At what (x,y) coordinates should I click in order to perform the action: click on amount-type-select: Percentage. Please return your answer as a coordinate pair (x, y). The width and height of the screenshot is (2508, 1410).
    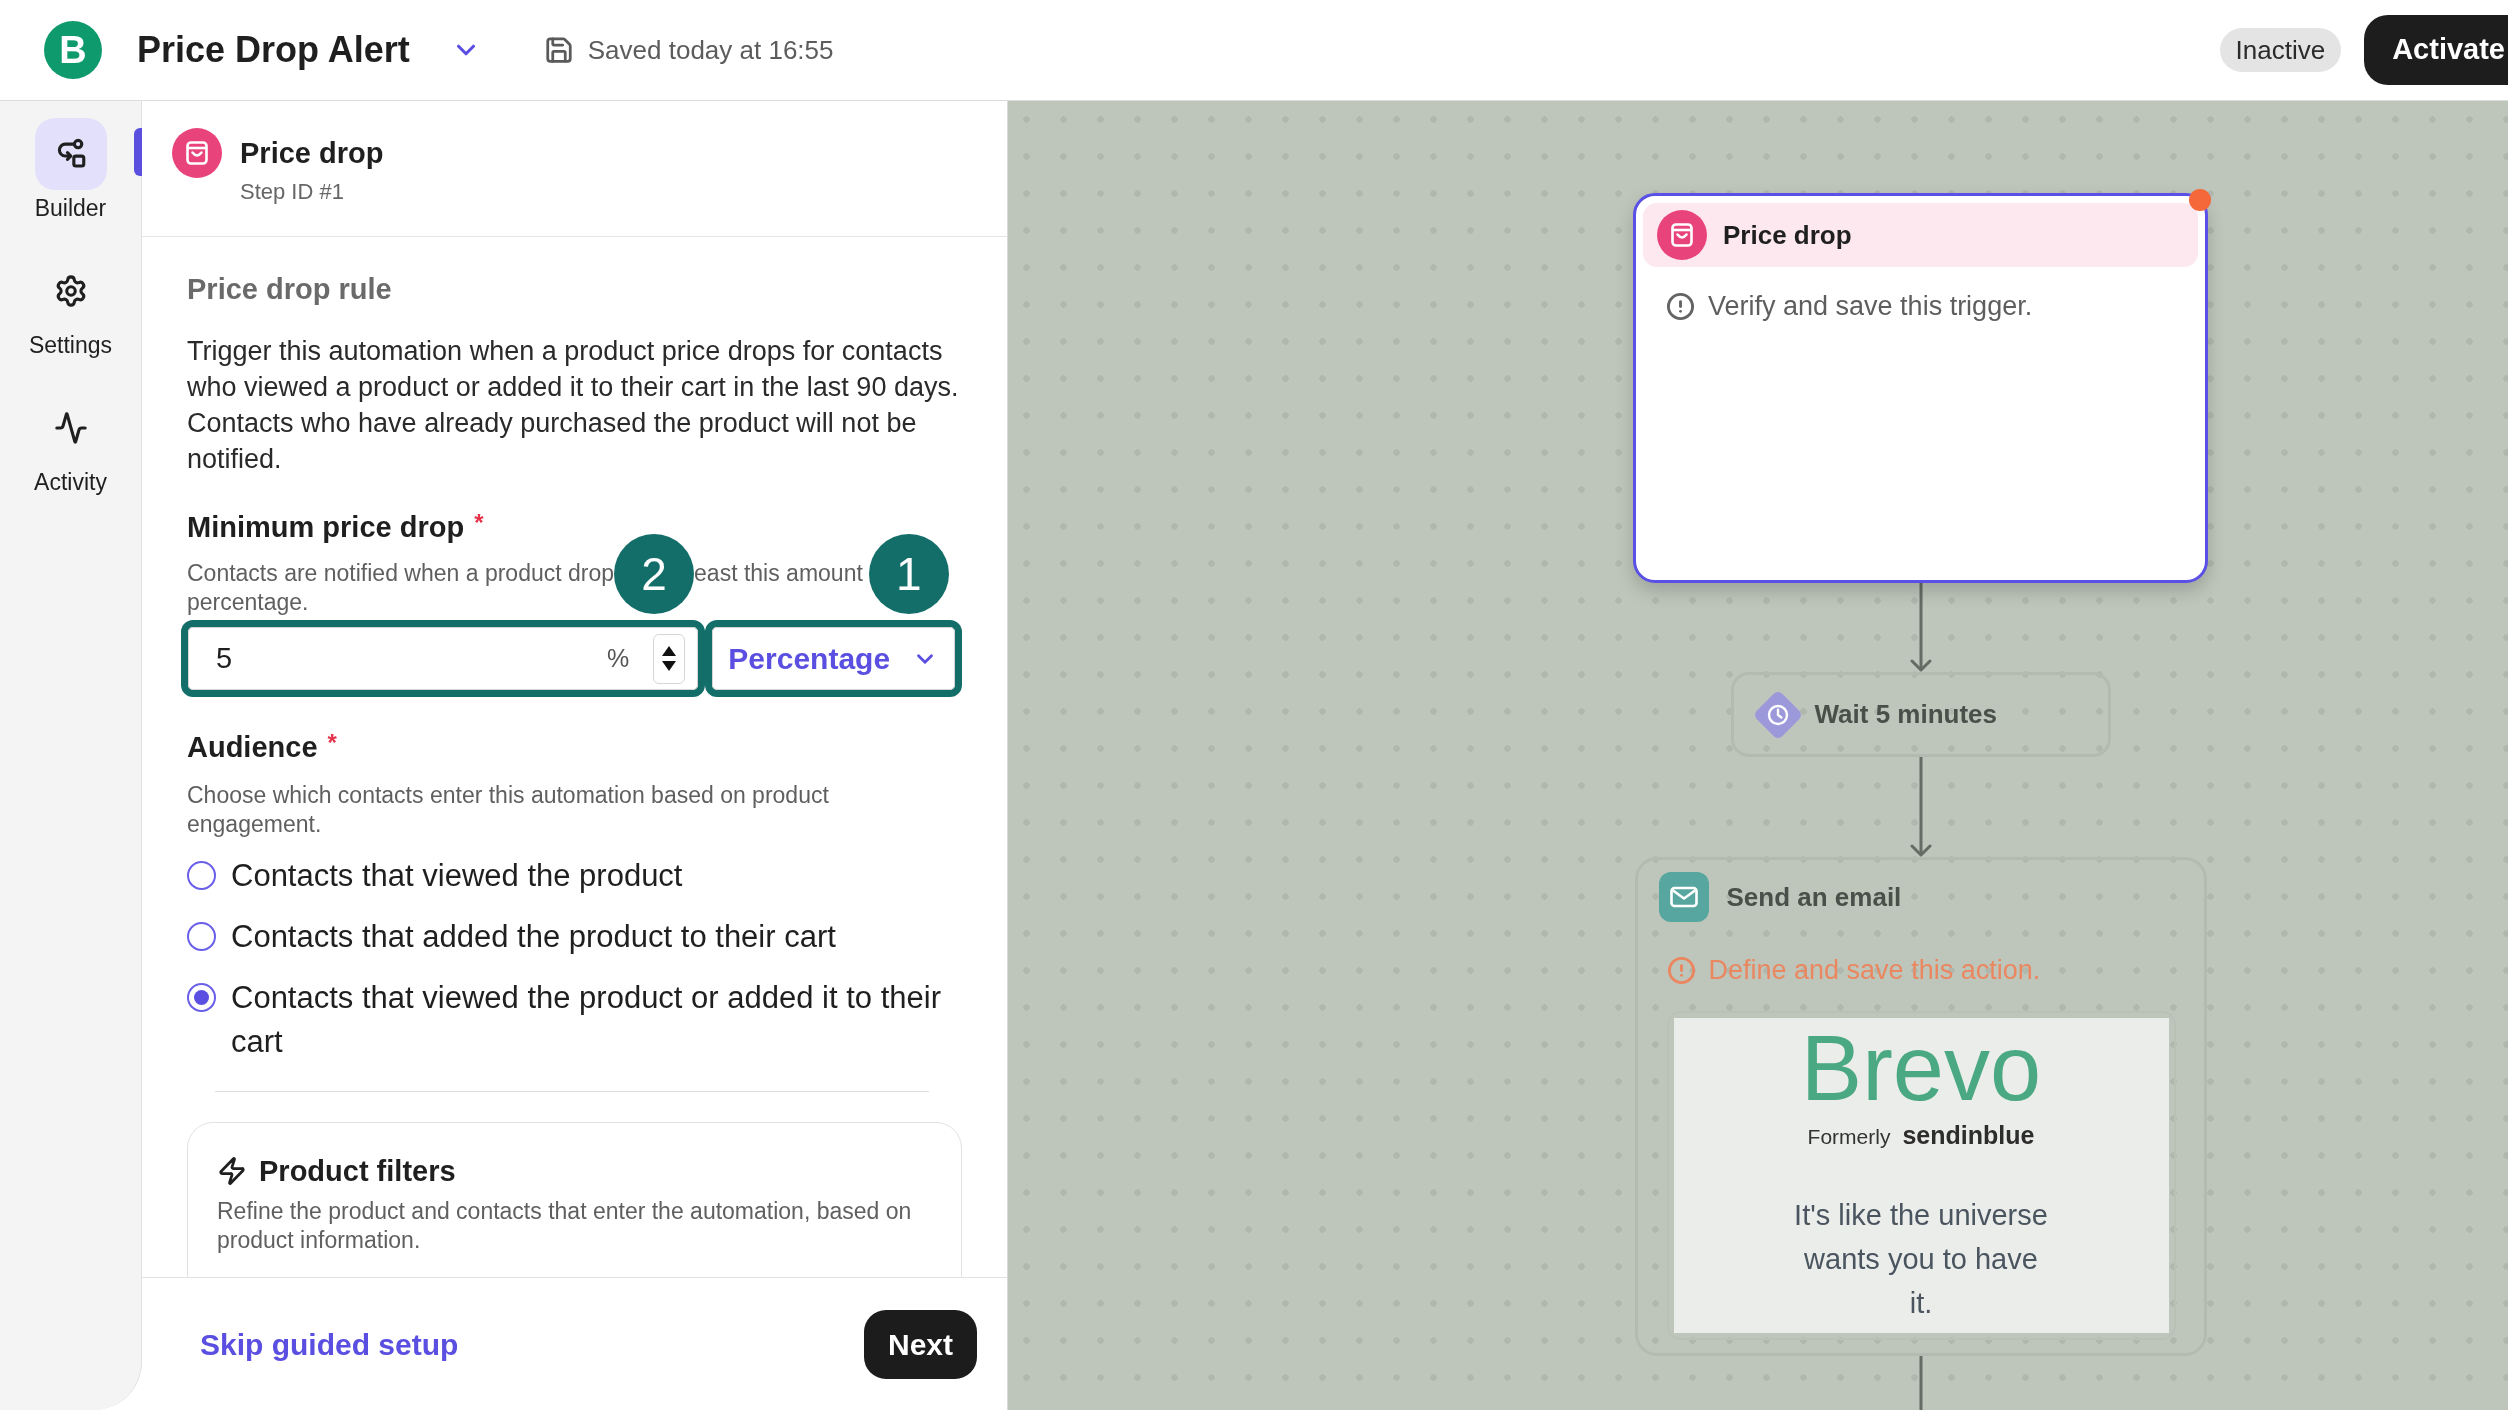
    Looking at the image, I should click on (833, 658).